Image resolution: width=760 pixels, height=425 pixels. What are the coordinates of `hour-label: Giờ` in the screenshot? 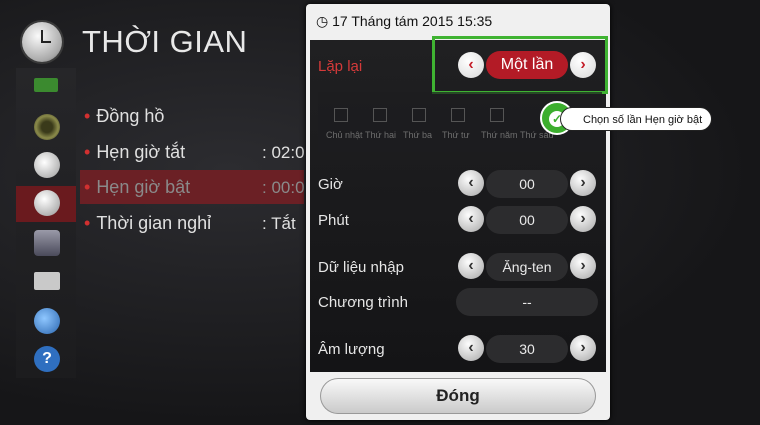 It's located at (330, 184).